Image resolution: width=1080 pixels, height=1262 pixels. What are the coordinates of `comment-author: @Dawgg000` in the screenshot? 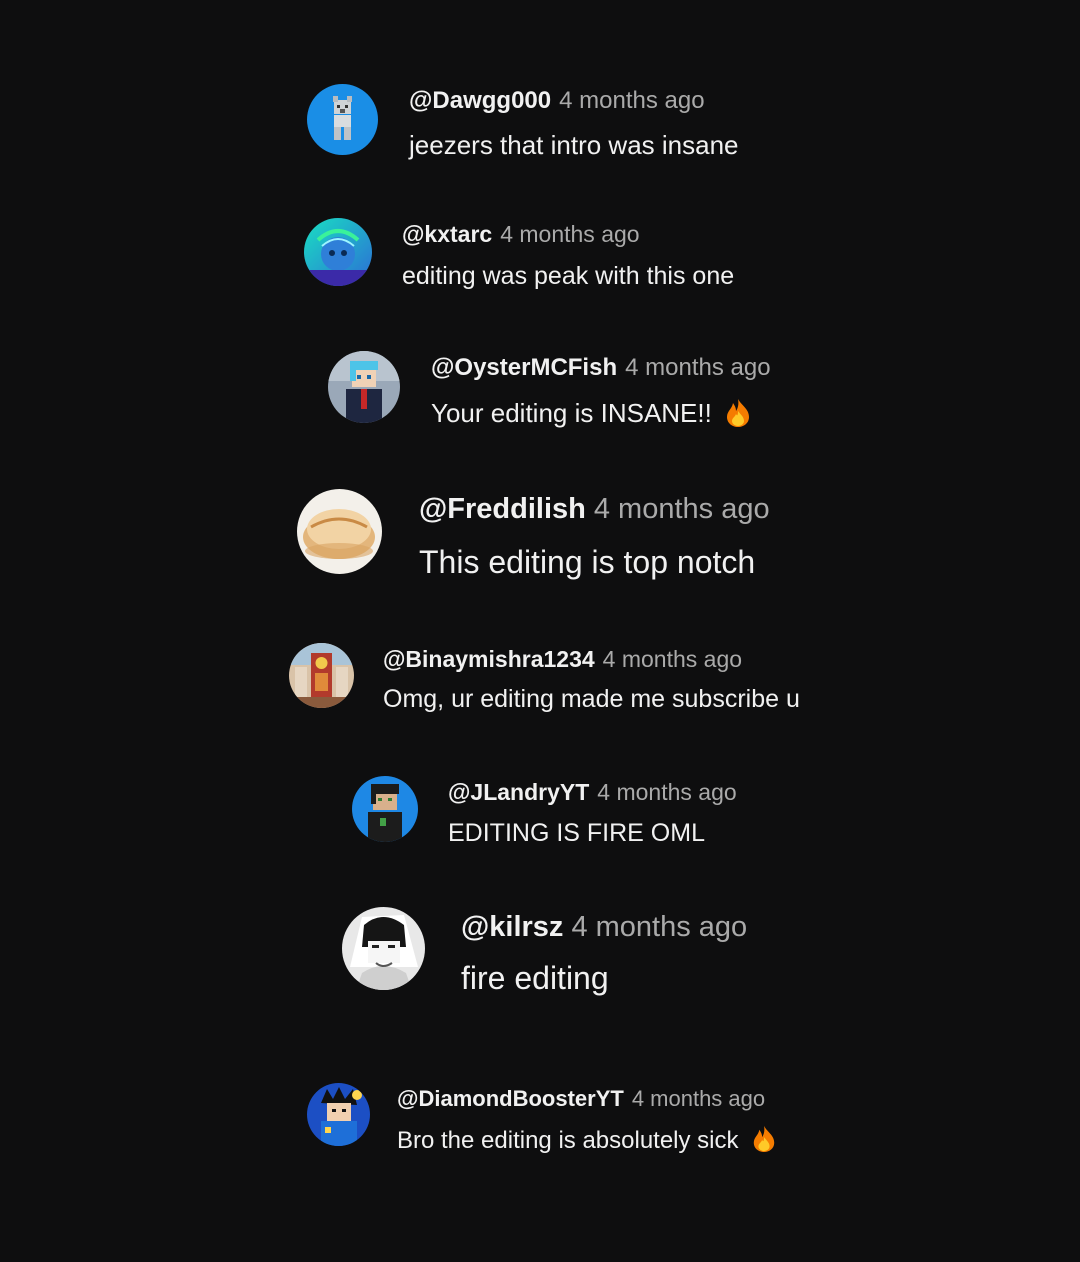 It's located at (480, 100).